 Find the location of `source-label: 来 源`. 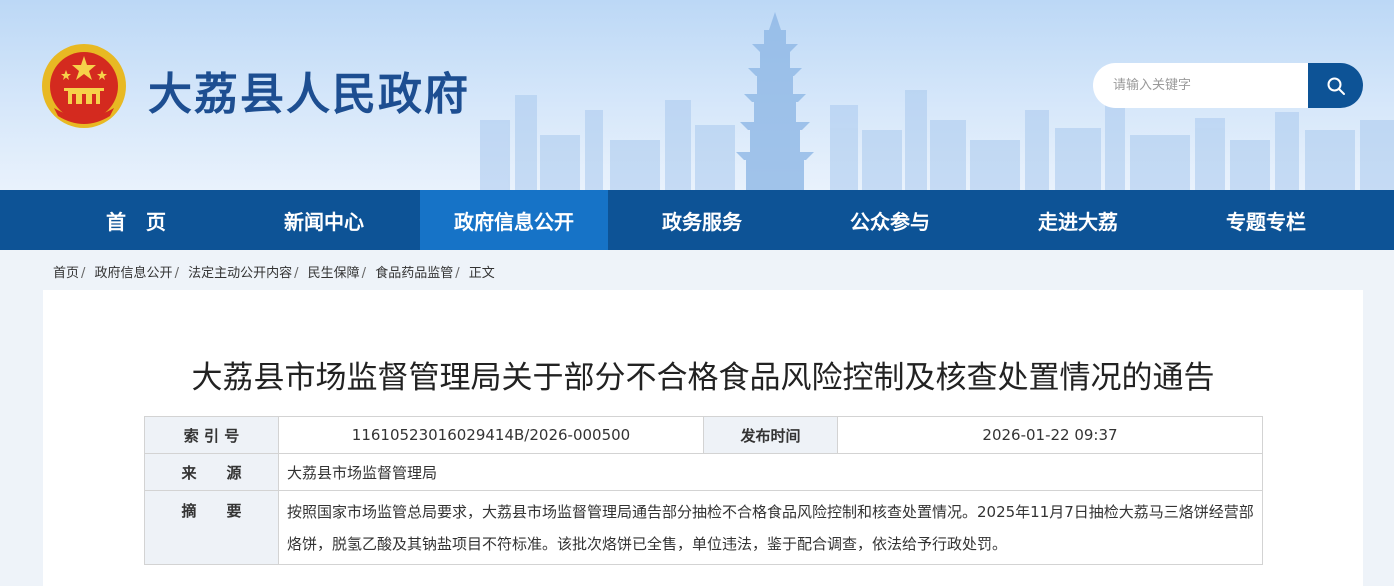

source-label: 来 源 is located at coordinates (211, 472).